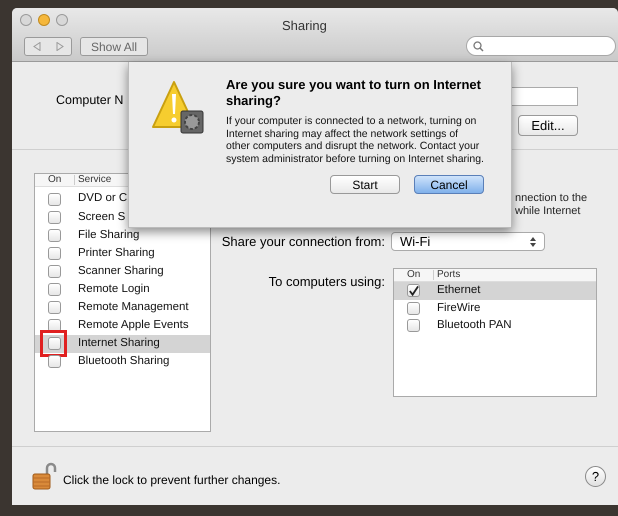 The height and width of the screenshot is (516, 618). Describe the element at coordinates (449, 184) in the screenshot. I see `default-button: Cancel` at that location.